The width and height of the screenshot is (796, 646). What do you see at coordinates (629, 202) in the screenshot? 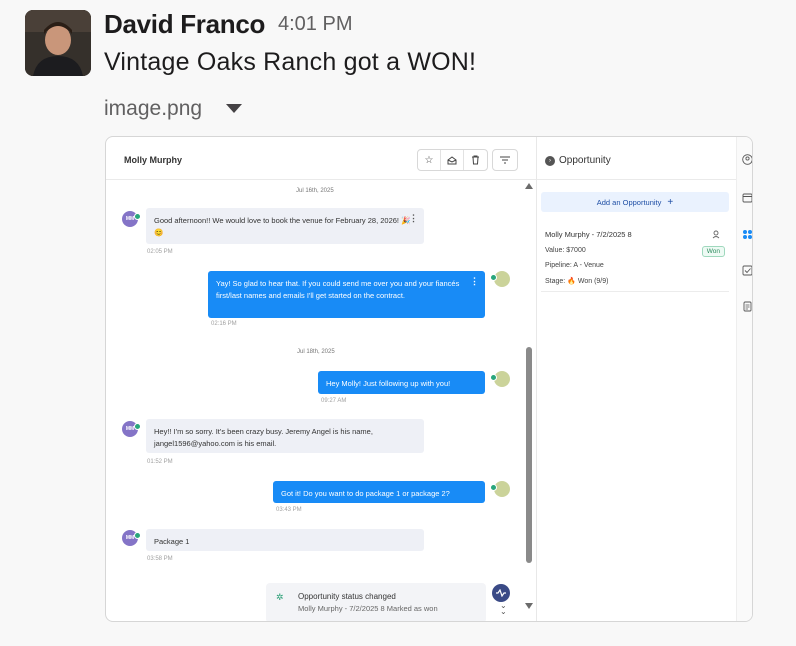
I see `add-opportunity-label: Add an Opportunity` at bounding box center [629, 202].